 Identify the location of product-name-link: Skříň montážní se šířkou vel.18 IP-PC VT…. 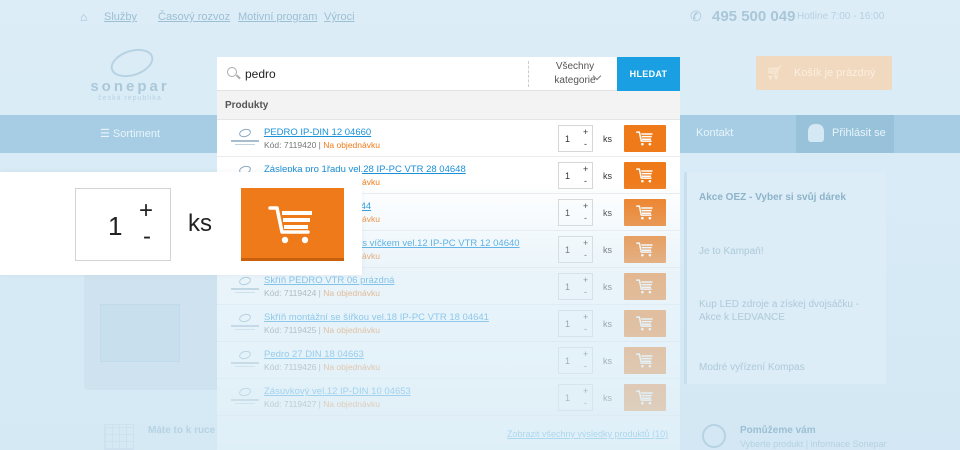
(376, 317).